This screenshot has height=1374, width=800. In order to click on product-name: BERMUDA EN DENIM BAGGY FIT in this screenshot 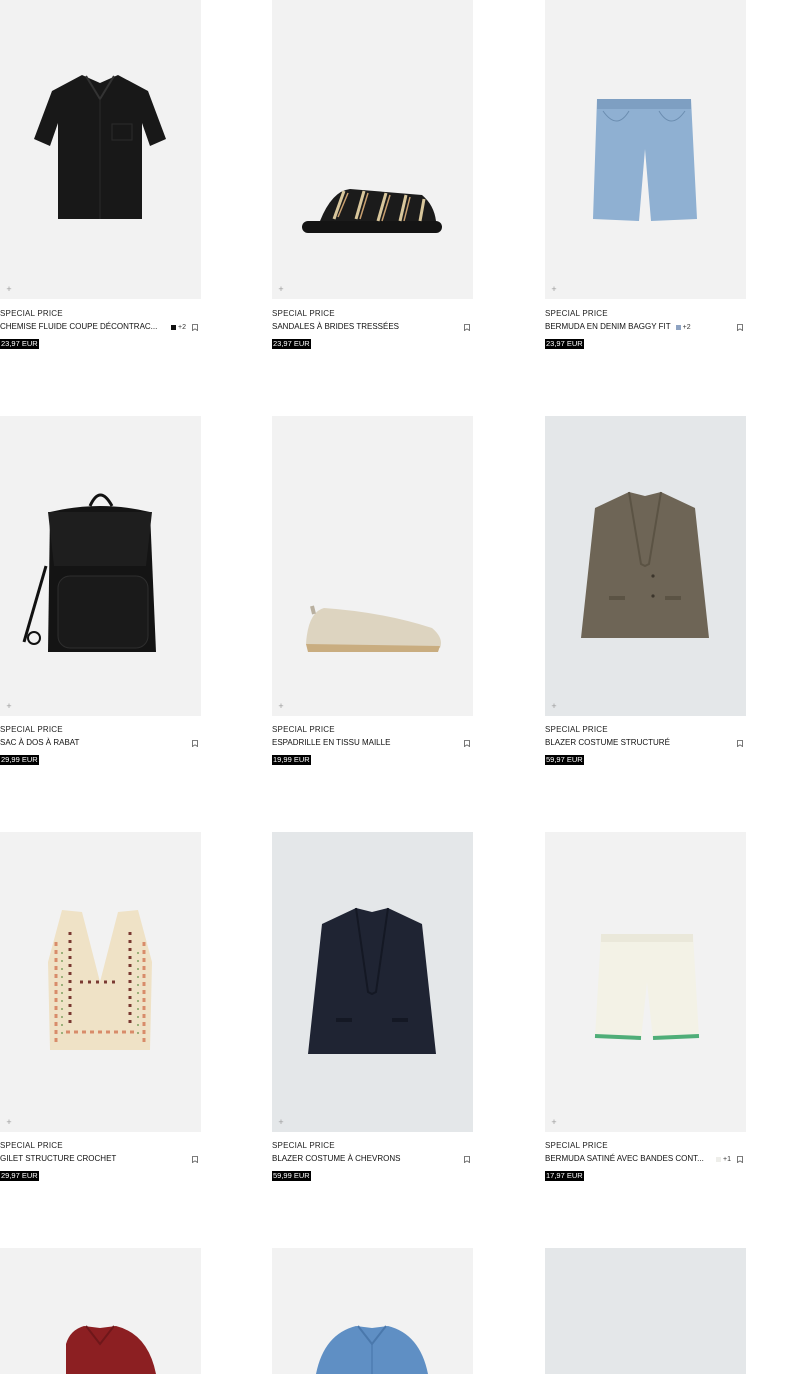, I will do `click(608, 327)`.